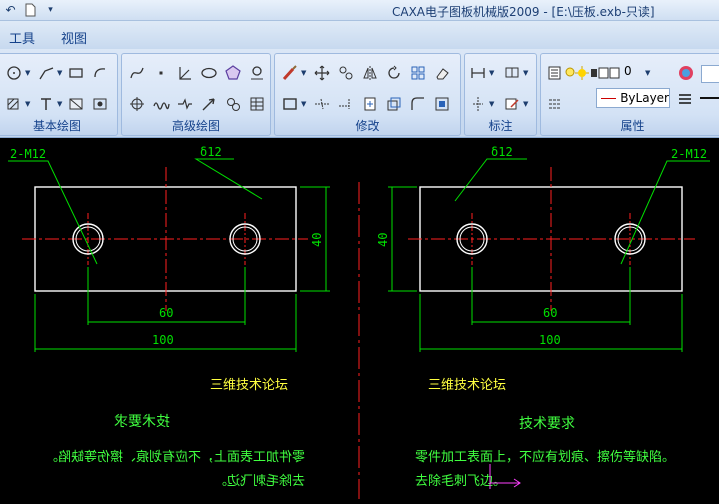 This screenshot has width=719, height=504. What do you see at coordinates (359, 35) in the screenshot?
I see `menu-bar: 工具 视图` at bounding box center [359, 35].